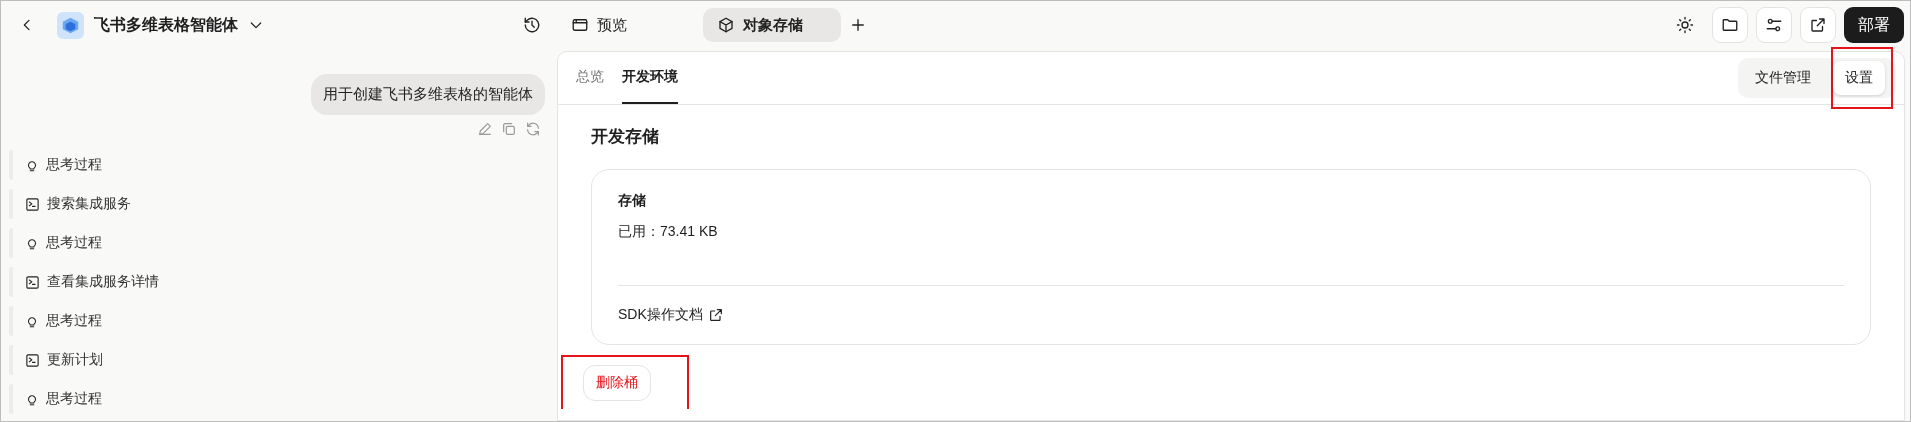 This screenshot has height=422, width=1911. What do you see at coordinates (726, 25) in the screenshot?
I see `cube-icon` at bounding box center [726, 25].